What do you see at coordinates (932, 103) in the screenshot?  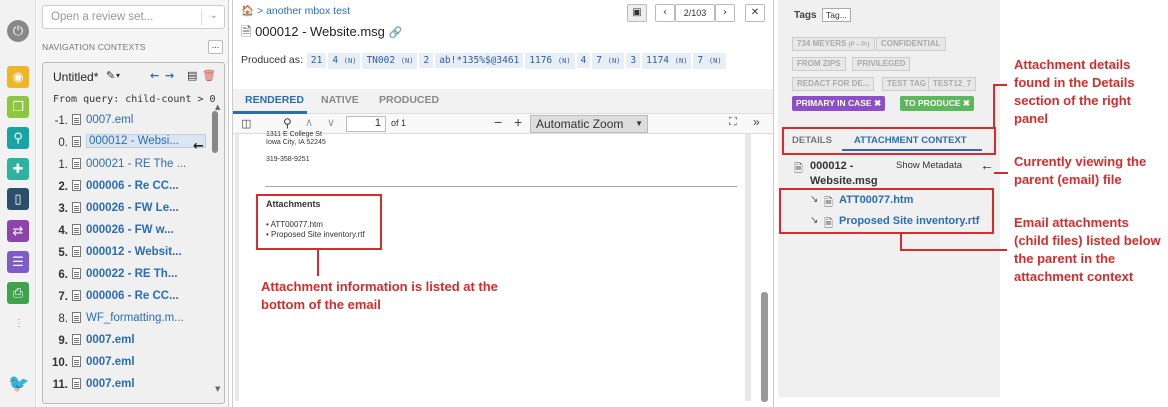 I see `tag-label: TO PRODUCE` at bounding box center [932, 103].